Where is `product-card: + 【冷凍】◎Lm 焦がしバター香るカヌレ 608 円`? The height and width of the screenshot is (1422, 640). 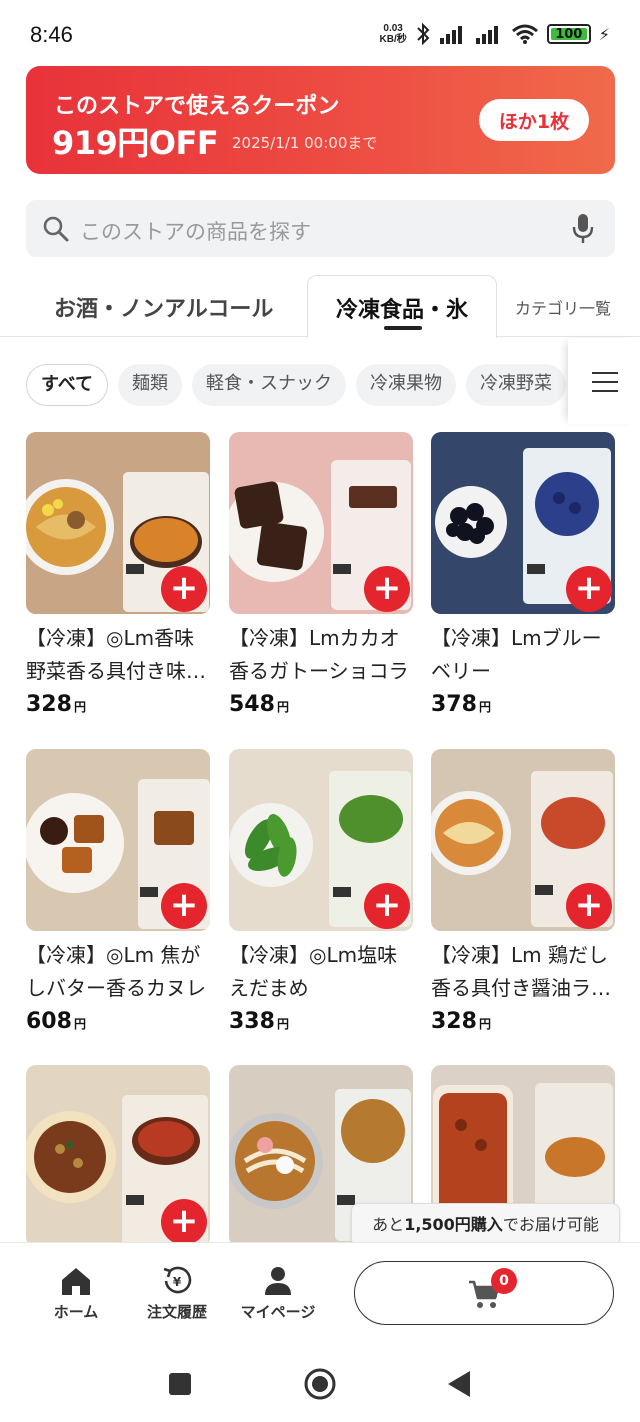
product-card: + 【冷凍】◎Lm 焦がしバター香るカヌレ 608 円 is located at coordinates (118, 891).